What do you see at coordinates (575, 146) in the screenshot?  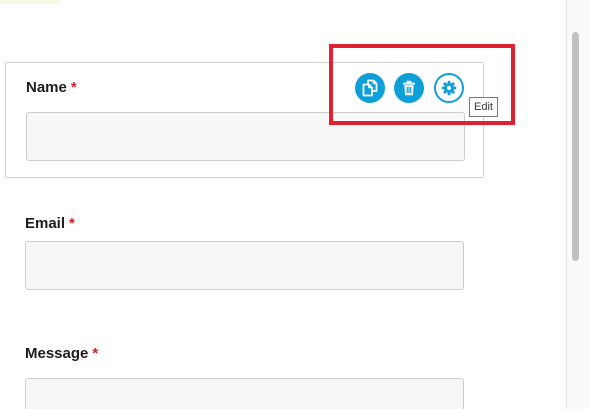 I see `scrollbar-thumb` at bounding box center [575, 146].